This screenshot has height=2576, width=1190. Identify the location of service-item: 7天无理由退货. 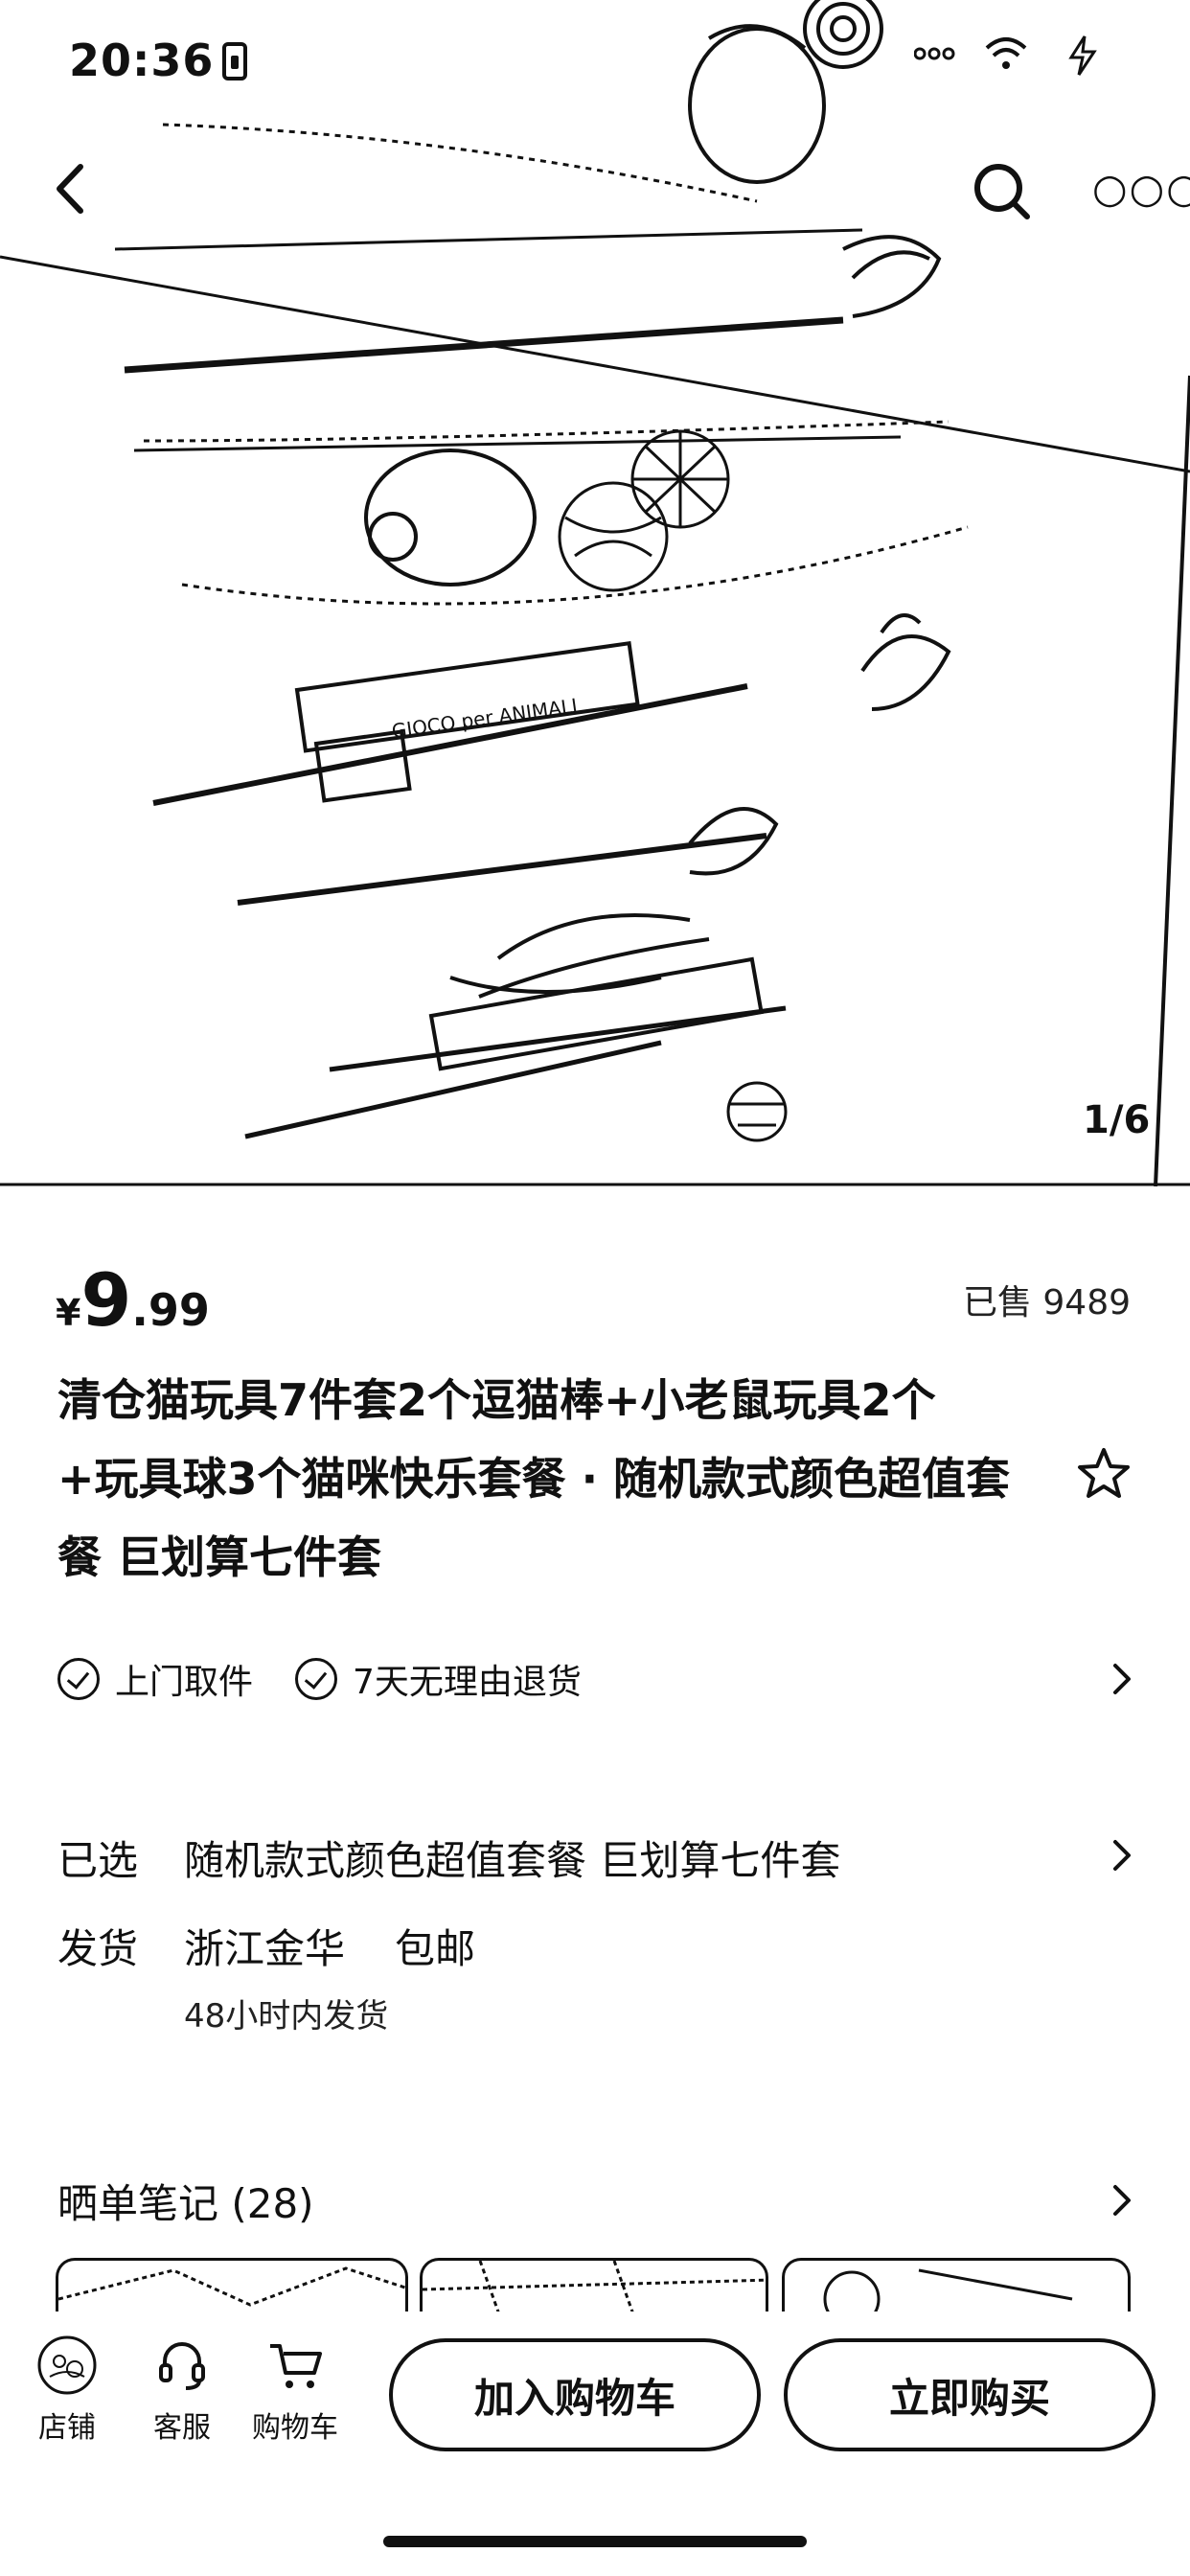
(439, 1679).